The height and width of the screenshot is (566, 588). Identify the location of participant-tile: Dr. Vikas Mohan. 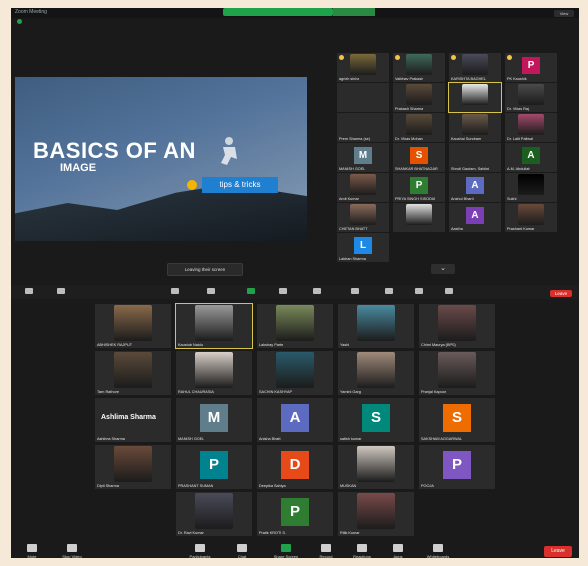
(419, 127).